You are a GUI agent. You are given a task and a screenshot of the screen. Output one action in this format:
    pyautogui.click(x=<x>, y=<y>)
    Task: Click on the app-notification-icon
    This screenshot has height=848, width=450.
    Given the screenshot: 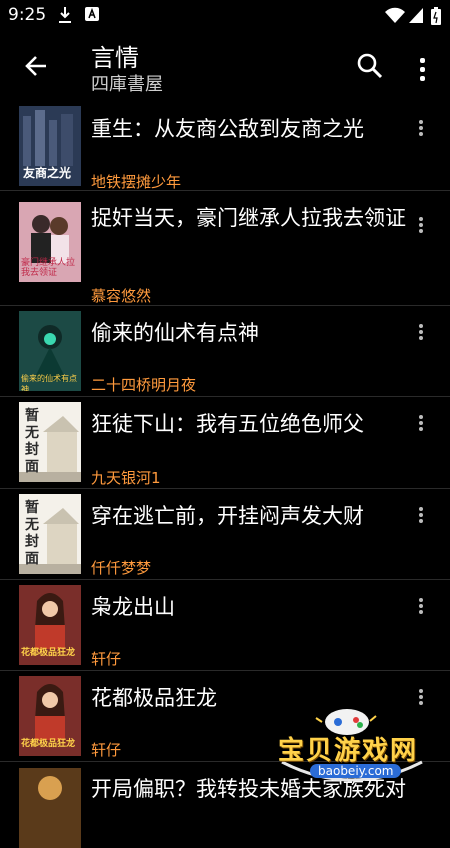 What is the action you would take?
    pyautogui.click(x=92, y=14)
    